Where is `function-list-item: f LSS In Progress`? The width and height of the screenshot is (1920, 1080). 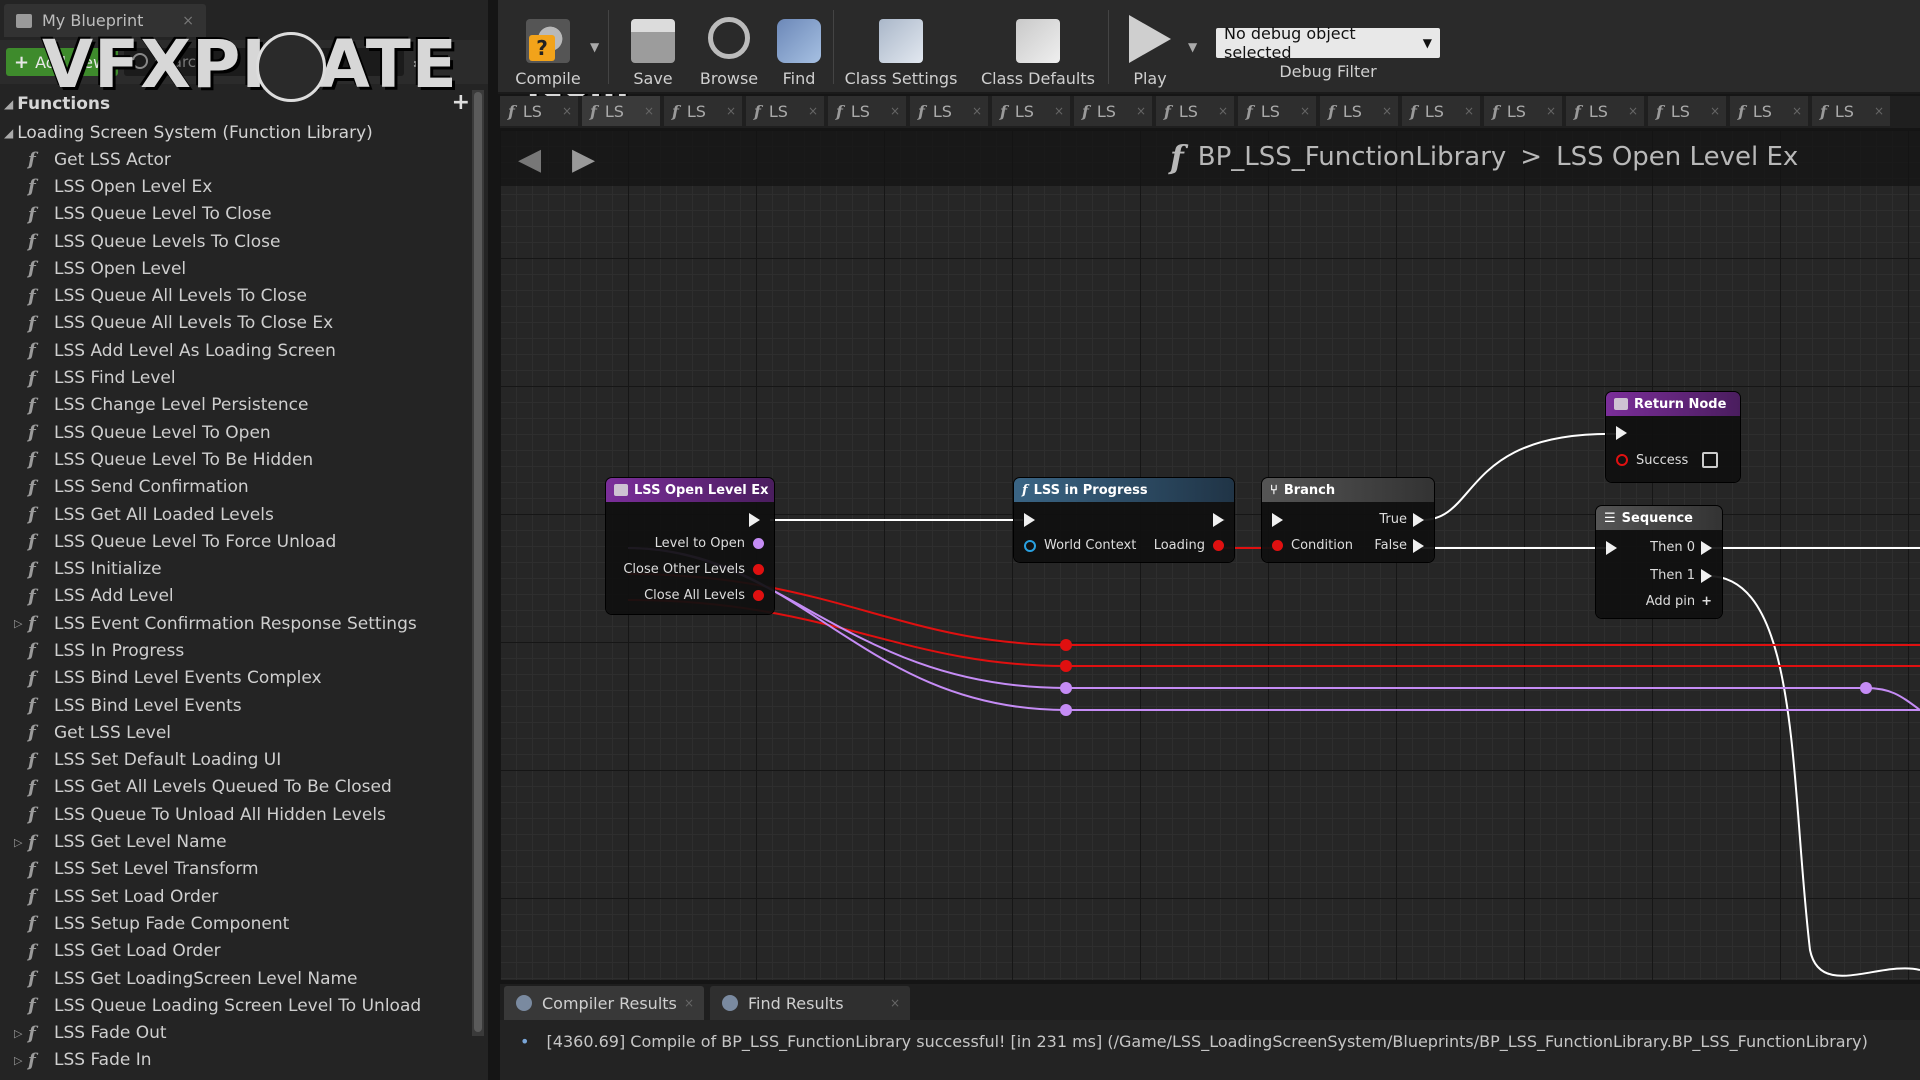
function-list-item: f LSS In Progress is located at coordinates (235, 650).